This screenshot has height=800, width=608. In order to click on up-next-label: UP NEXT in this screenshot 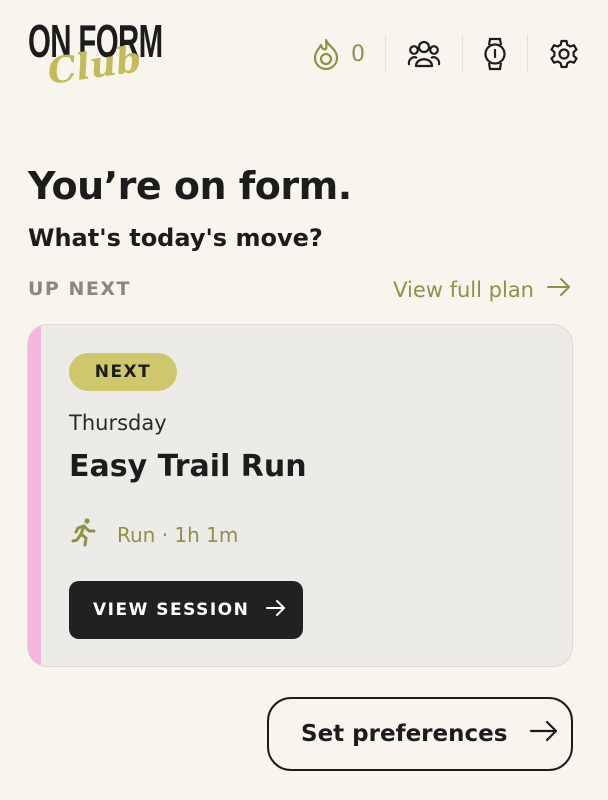, I will do `click(79, 289)`.